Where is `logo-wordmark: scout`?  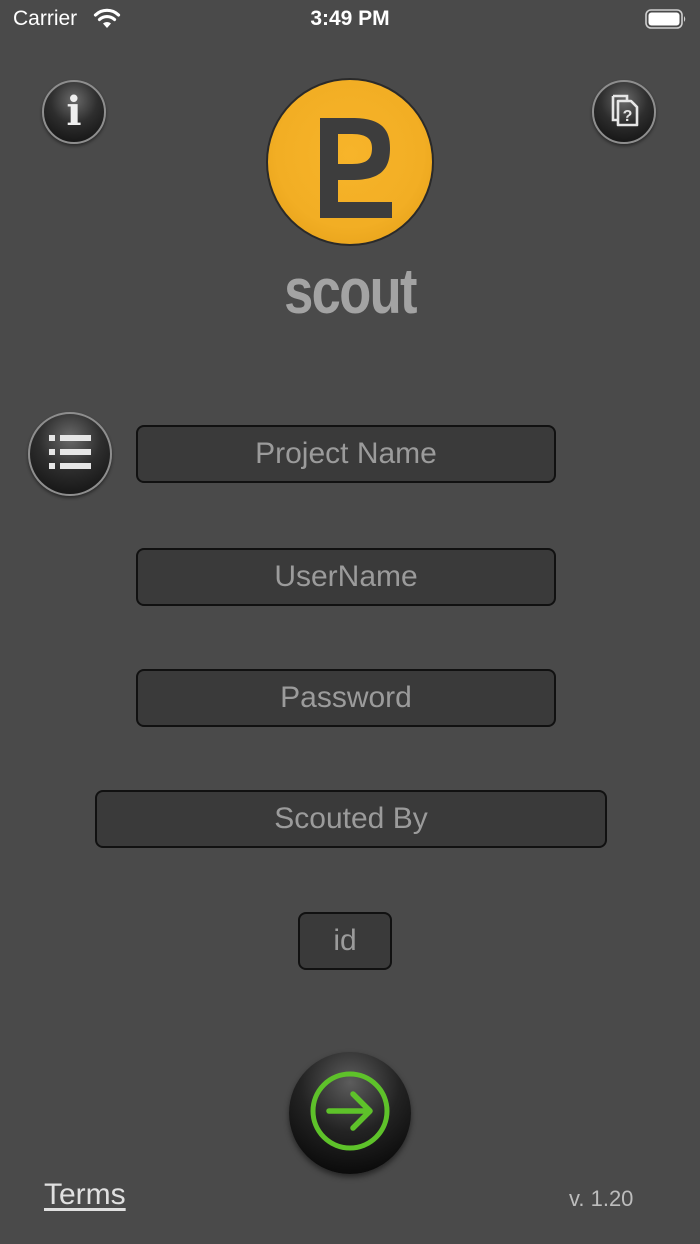 logo-wordmark: scout is located at coordinates (350, 291).